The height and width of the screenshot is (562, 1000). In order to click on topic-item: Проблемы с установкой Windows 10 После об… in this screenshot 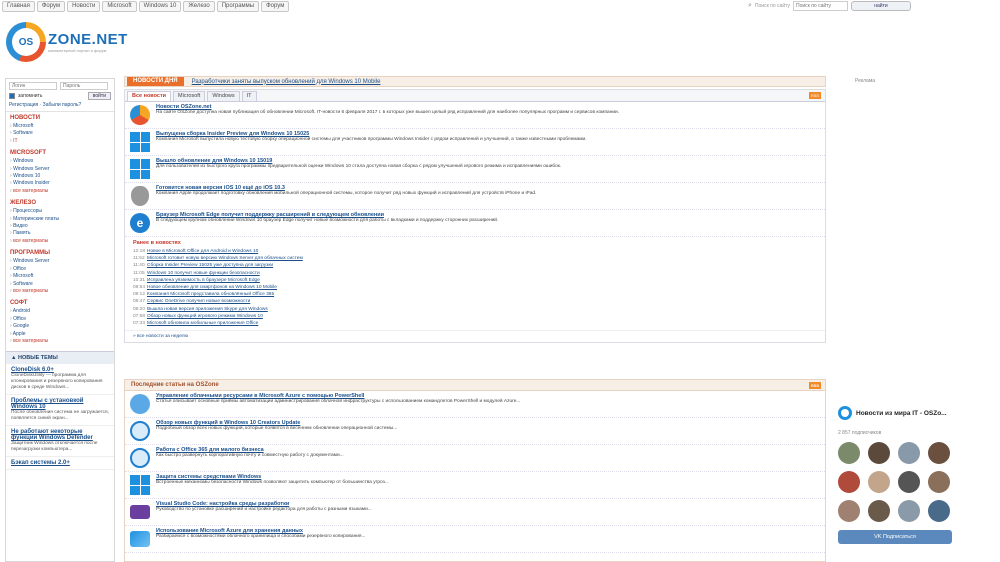, I will do `click(60, 411)`.